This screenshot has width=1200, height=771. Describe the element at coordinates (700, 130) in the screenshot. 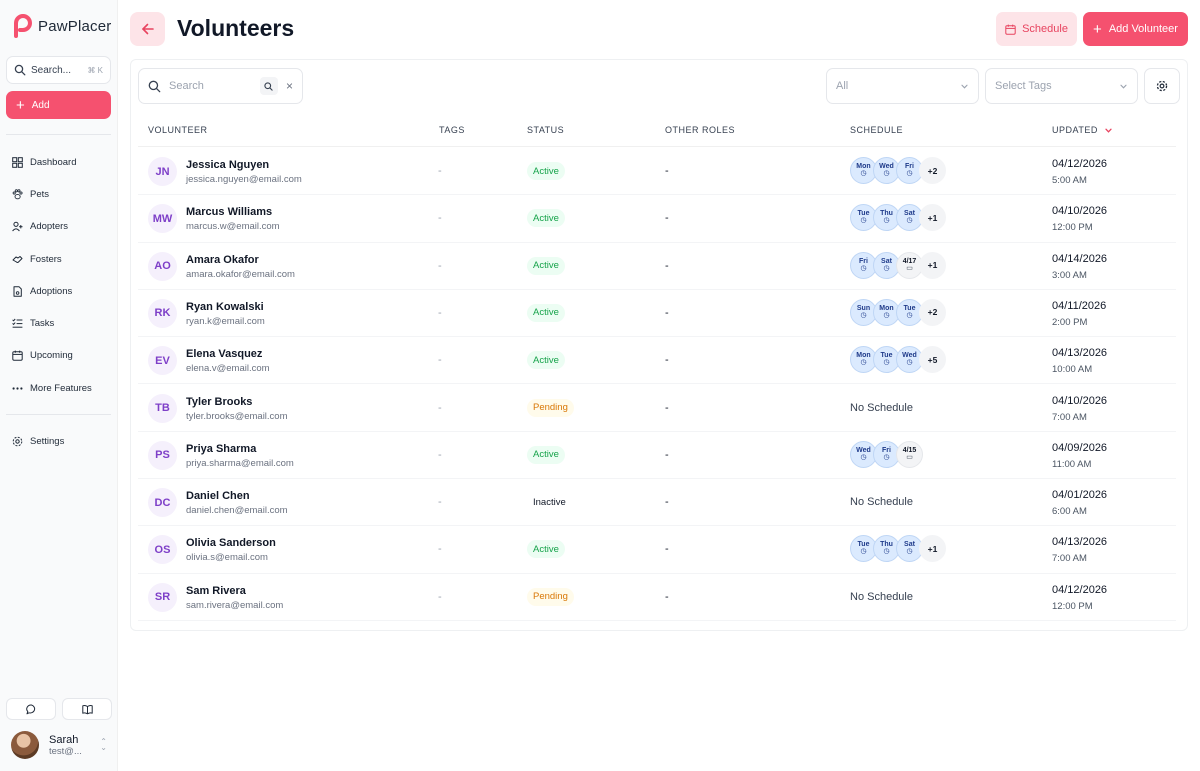

I see `column-header-other-roles: OTHER ROLES` at that location.